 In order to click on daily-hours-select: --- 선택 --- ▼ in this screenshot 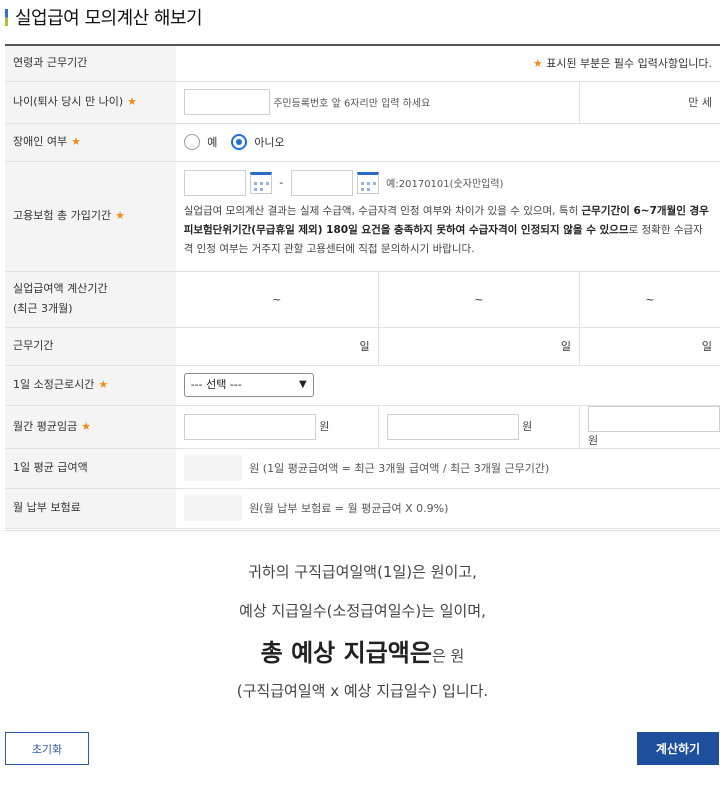, I will do `click(248, 385)`.